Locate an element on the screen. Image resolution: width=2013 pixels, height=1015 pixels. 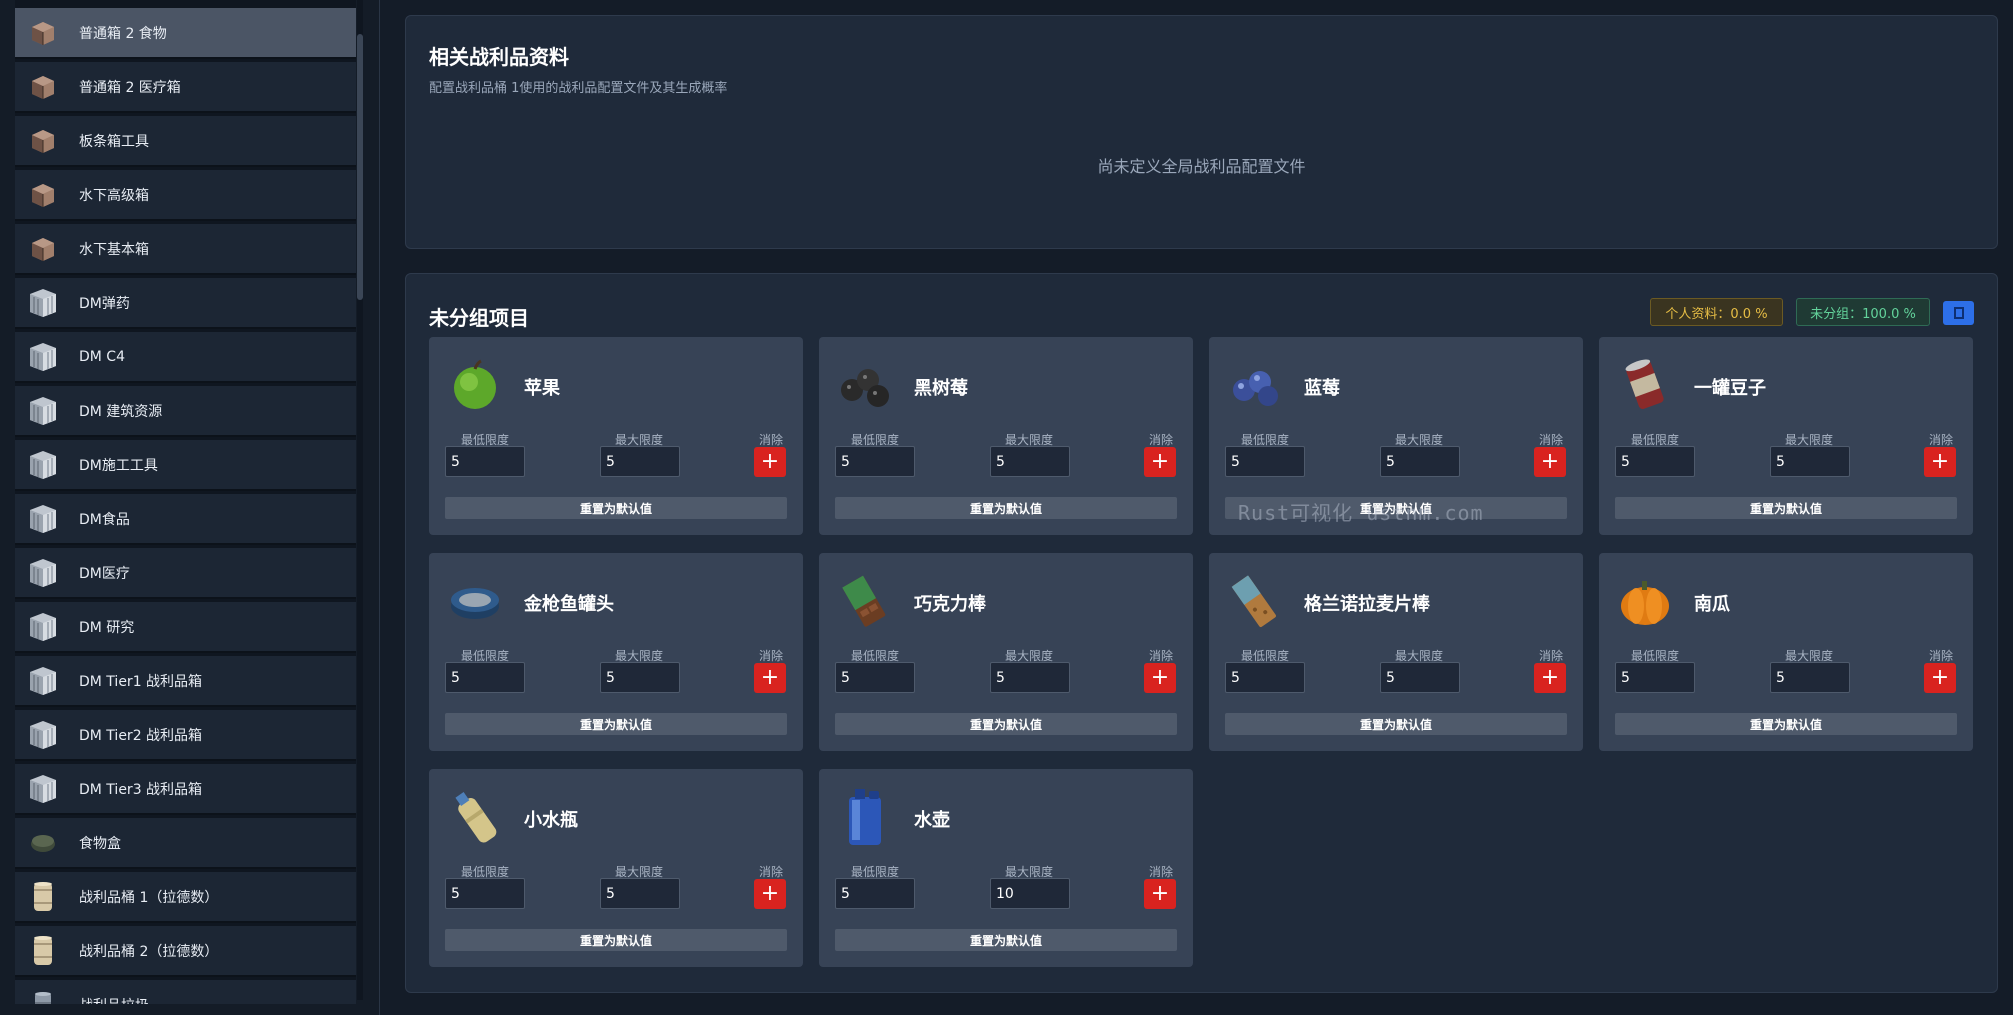
sidebar-item: 水下基本箱 is located at coordinates (185, 249).